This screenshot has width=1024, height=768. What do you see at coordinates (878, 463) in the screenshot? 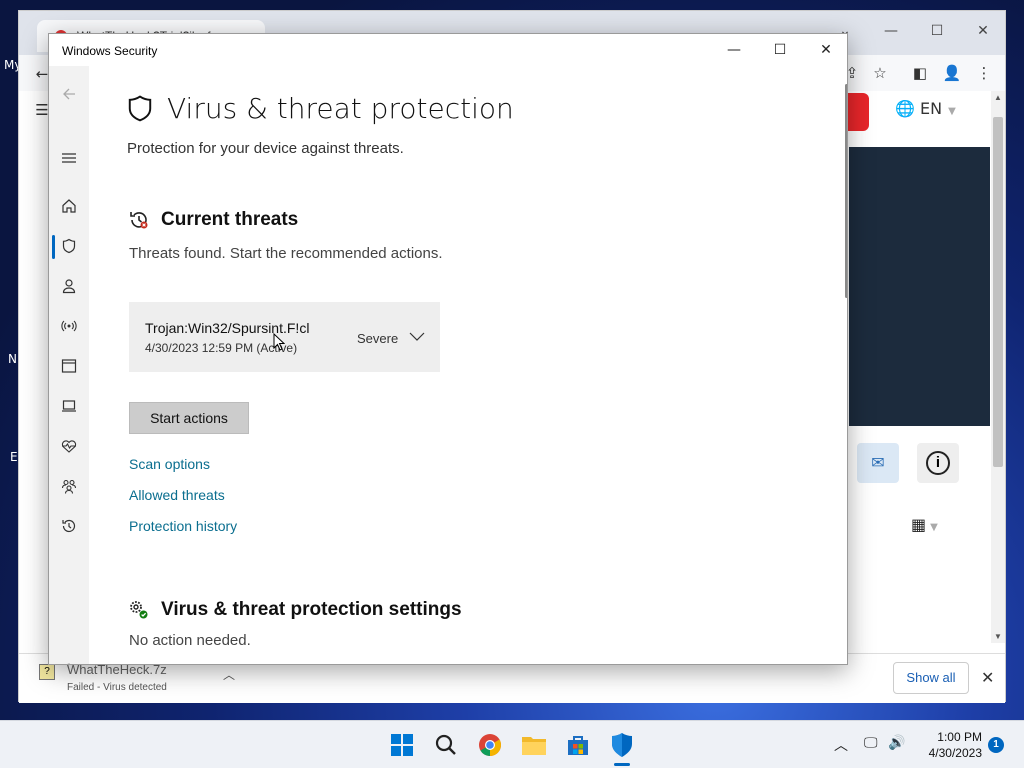
I see `mail-icon: ✉` at bounding box center [878, 463].